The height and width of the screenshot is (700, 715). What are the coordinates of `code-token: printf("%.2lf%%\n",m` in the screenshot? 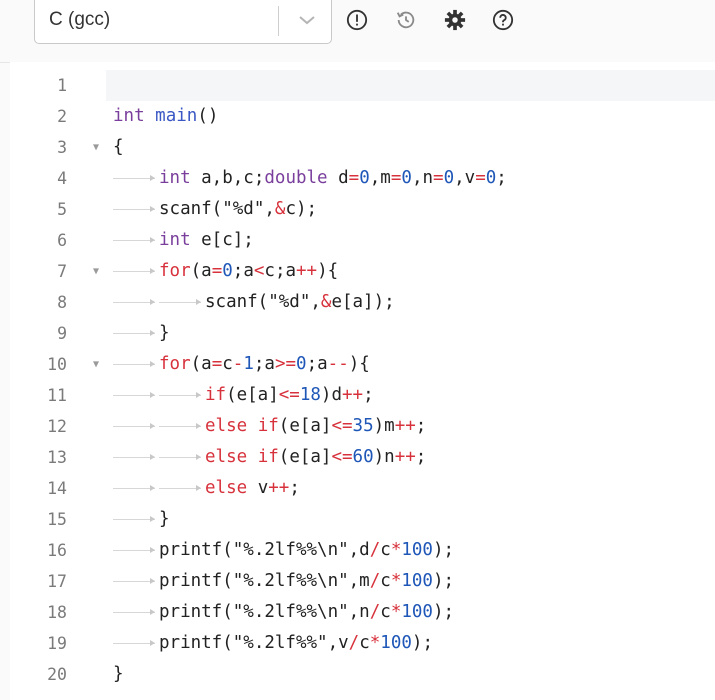 It's located at (264, 581).